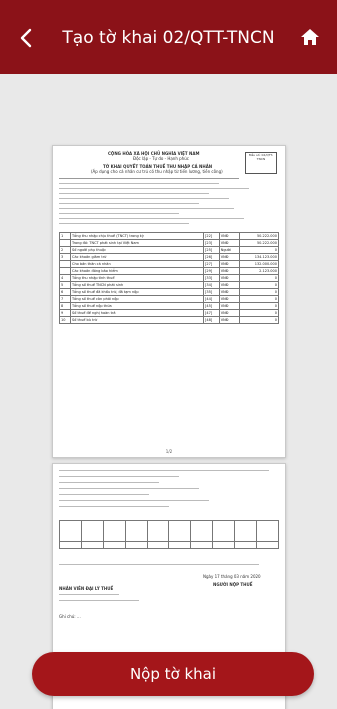 This screenshot has height=709, width=337. I want to click on table-cell: [23], so click(211, 243).